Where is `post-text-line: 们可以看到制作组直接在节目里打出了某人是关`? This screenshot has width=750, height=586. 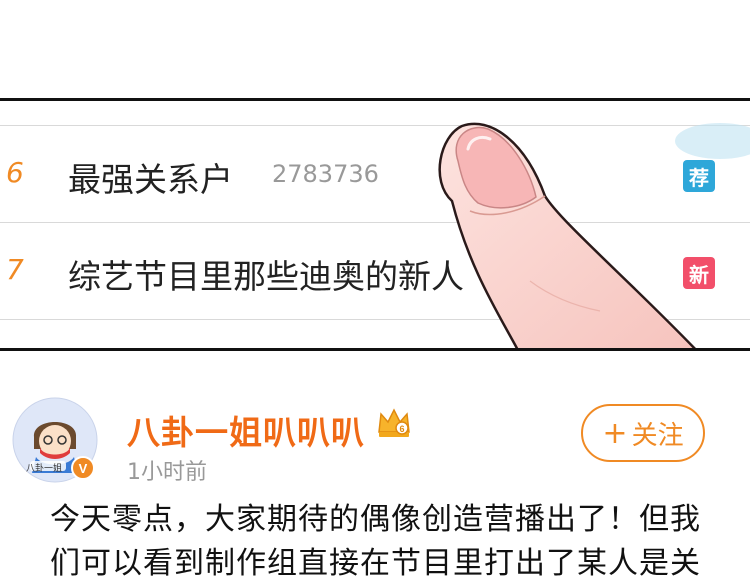
post-text-line: 们可以看到制作组直接在节目里打出了某人是关 is located at coordinates (375, 563).